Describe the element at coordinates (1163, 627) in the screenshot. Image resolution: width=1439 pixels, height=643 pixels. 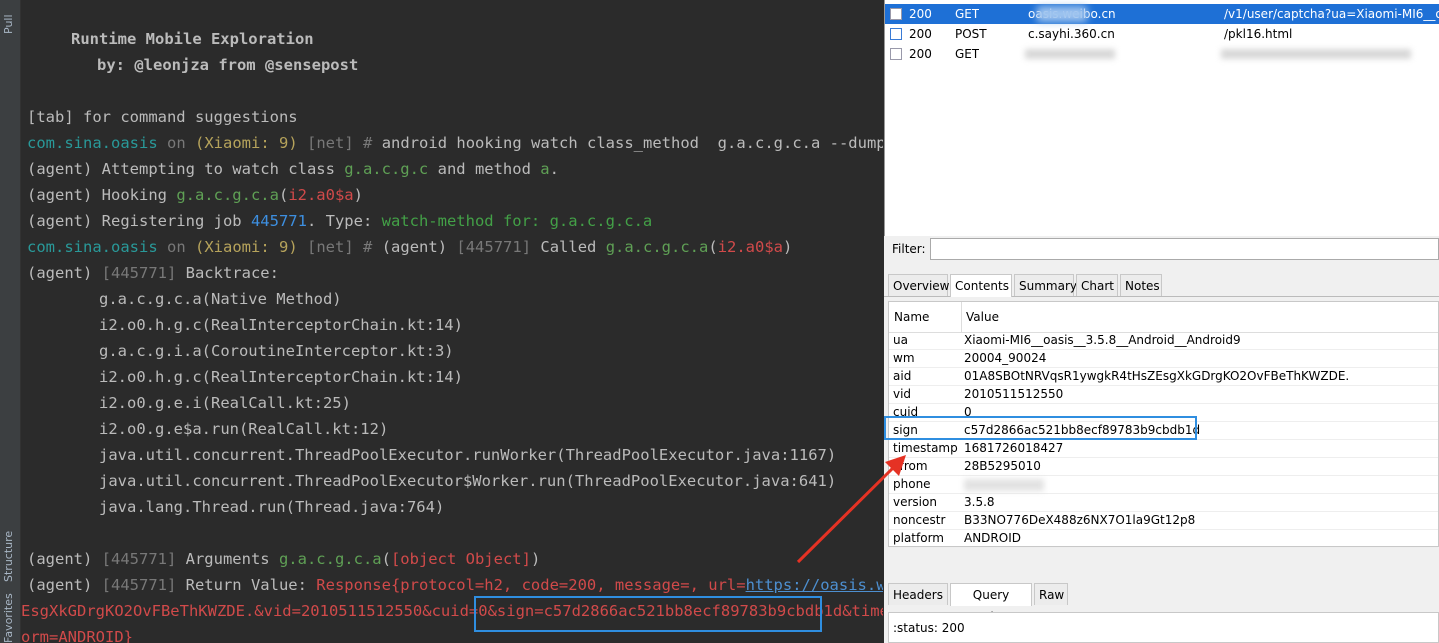
I see `response-headers-box: :status: 200` at that location.